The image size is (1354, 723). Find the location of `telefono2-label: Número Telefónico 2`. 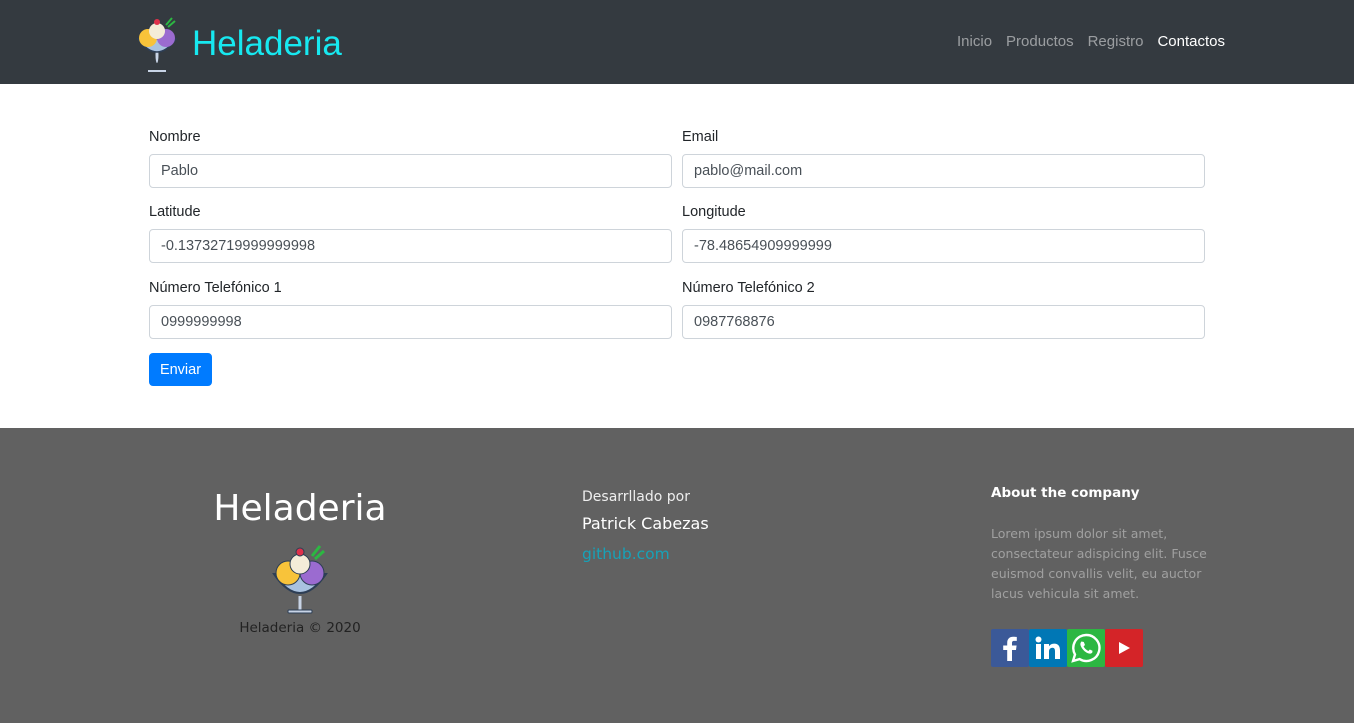

telefono2-label: Número Telefónico 2 is located at coordinates (748, 288).